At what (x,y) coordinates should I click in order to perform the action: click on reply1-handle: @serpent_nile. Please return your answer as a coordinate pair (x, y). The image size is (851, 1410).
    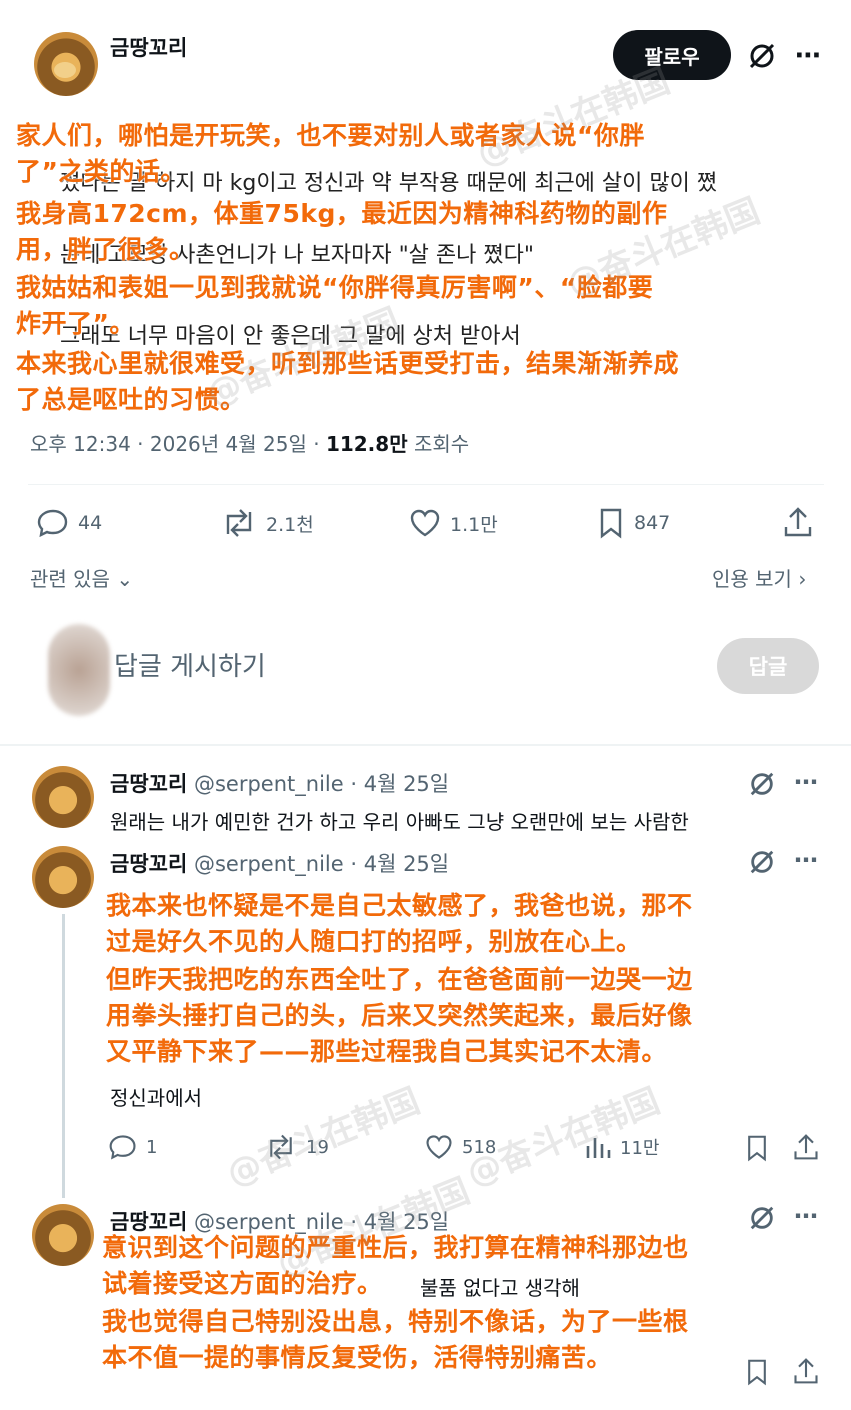
    Looking at the image, I should click on (269, 784).